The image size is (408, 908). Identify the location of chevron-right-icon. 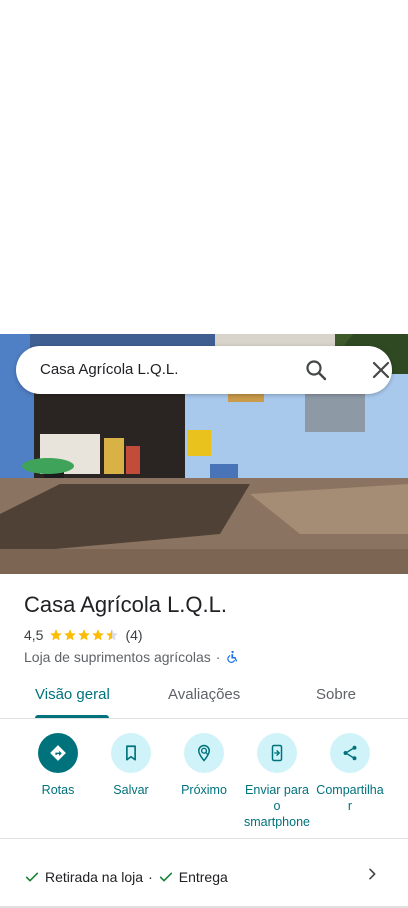
(372, 874).